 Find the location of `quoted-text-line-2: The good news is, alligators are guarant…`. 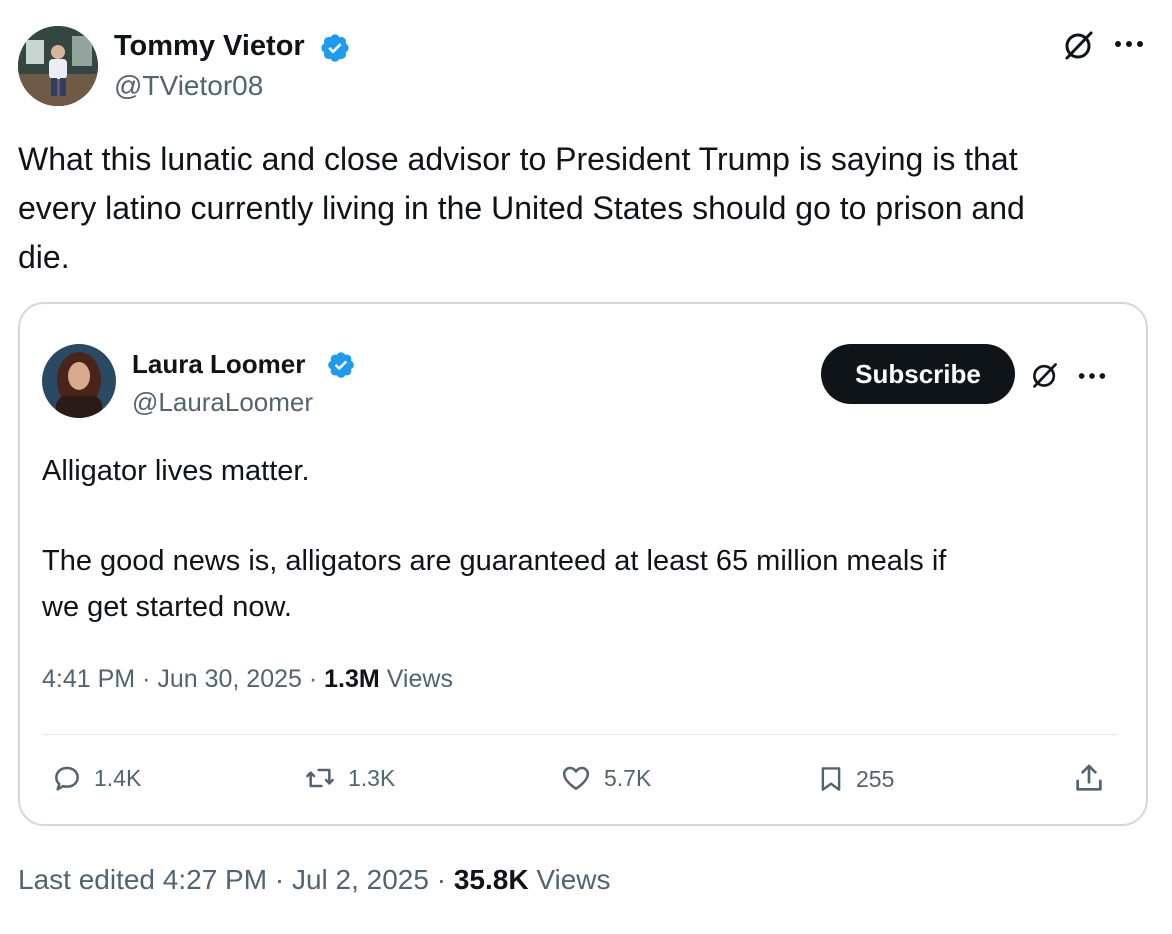

quoted-text-line-2: The good news is, alligators are guarant… is located at coordinates (494, 561).